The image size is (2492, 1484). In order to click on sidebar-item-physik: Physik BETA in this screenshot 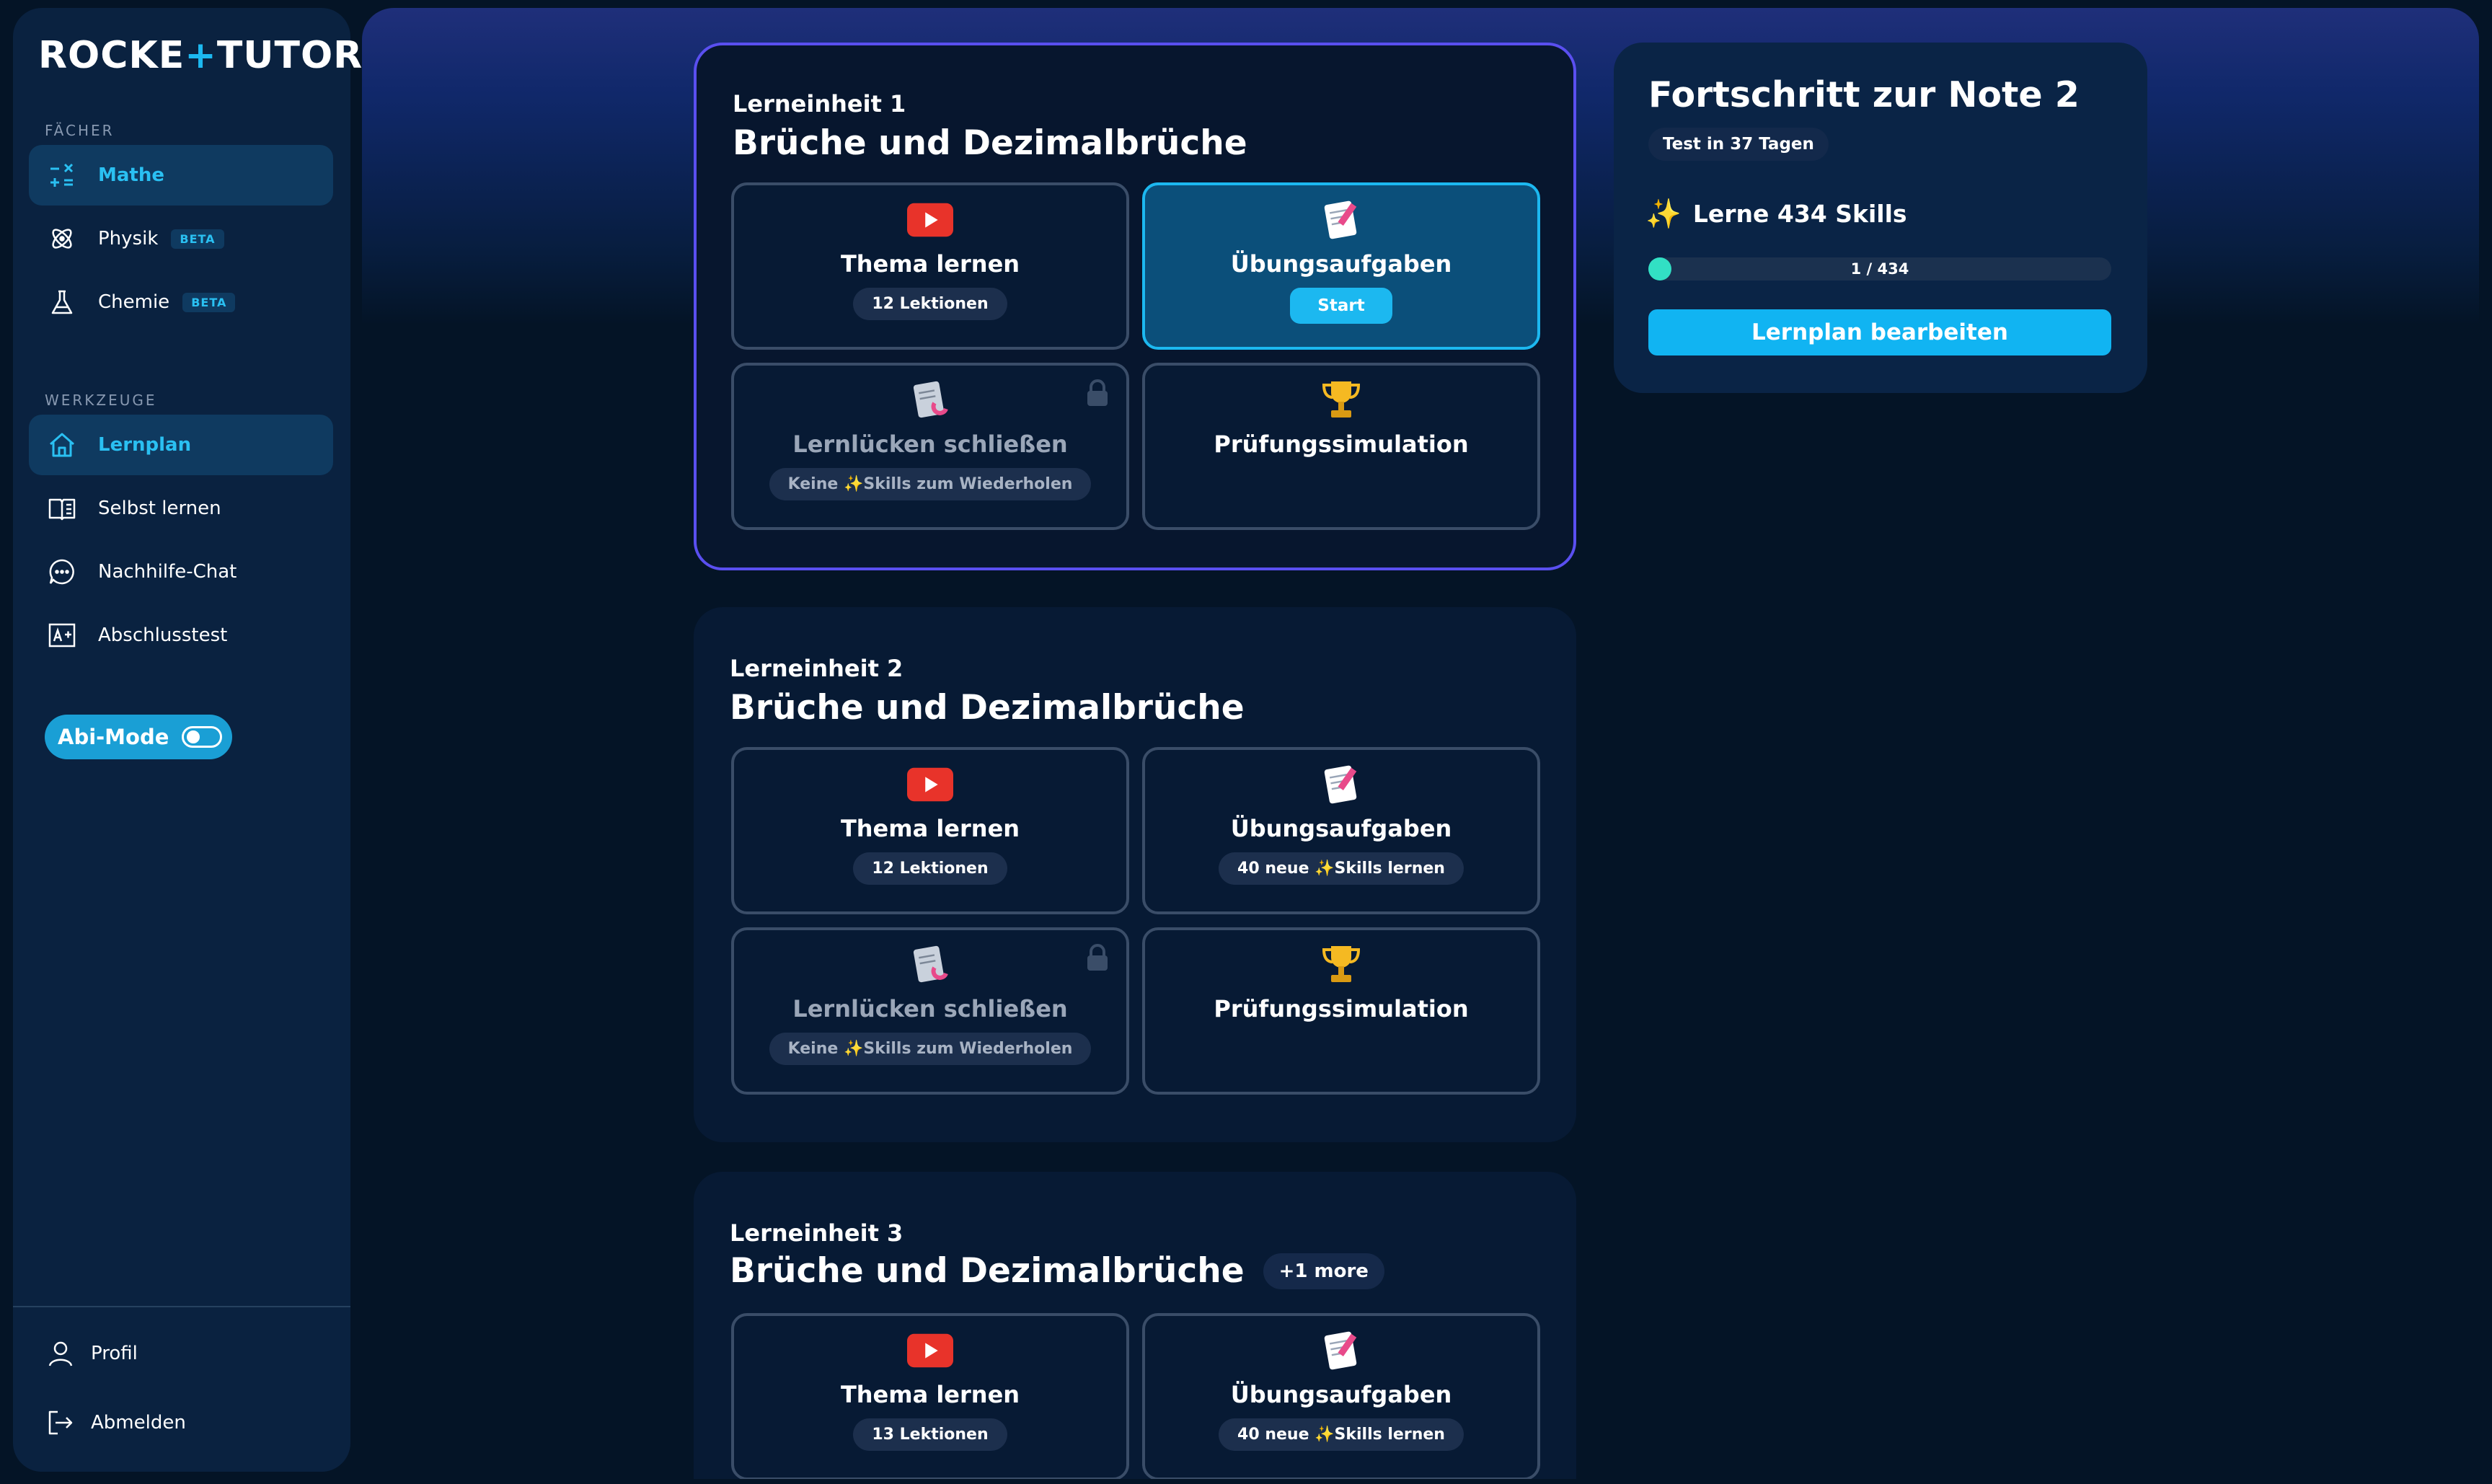, I will do `click(181, 238)`.